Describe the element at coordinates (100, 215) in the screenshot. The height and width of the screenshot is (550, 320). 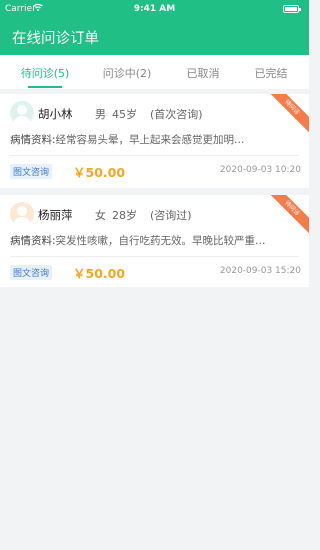
I see `patient-gender: 女` at that location.